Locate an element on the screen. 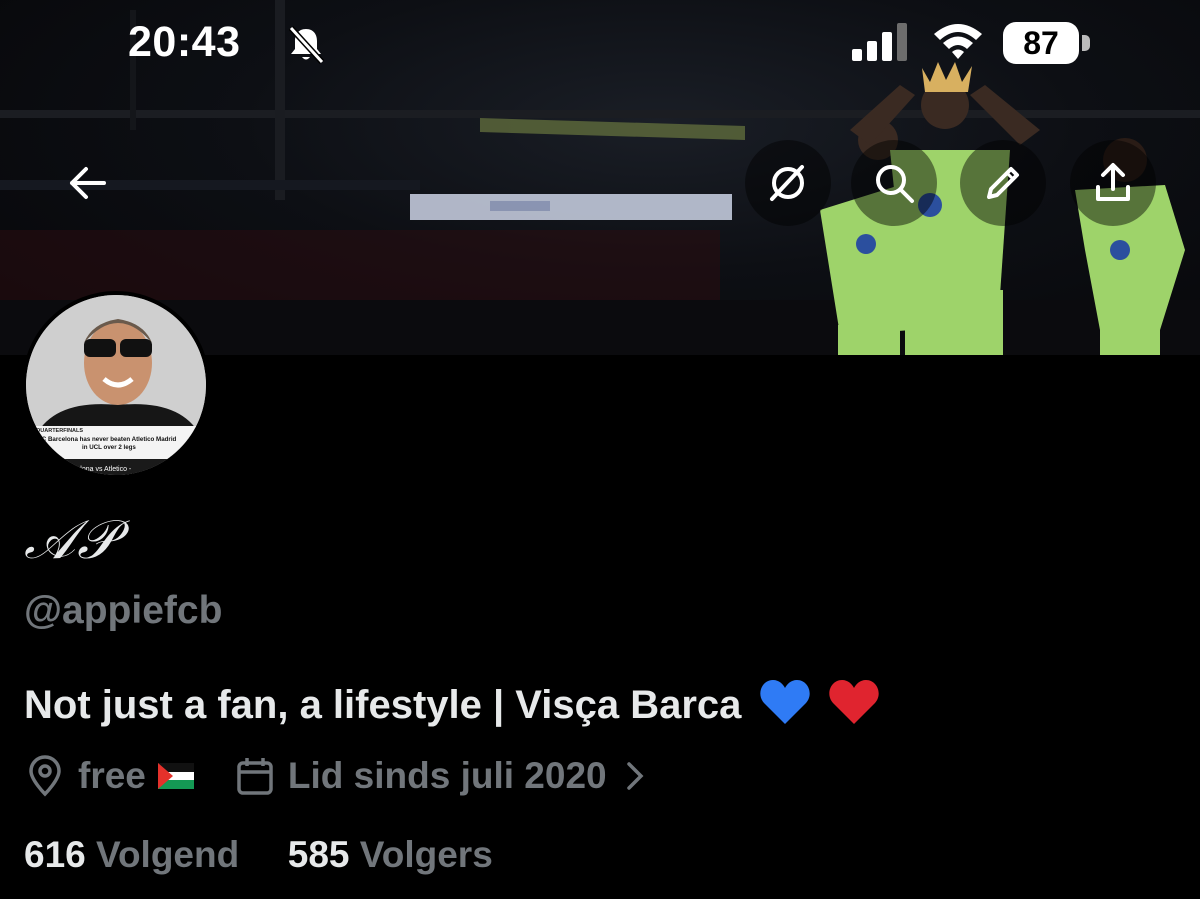  wifi-icon is located at coordinates (958, 41).